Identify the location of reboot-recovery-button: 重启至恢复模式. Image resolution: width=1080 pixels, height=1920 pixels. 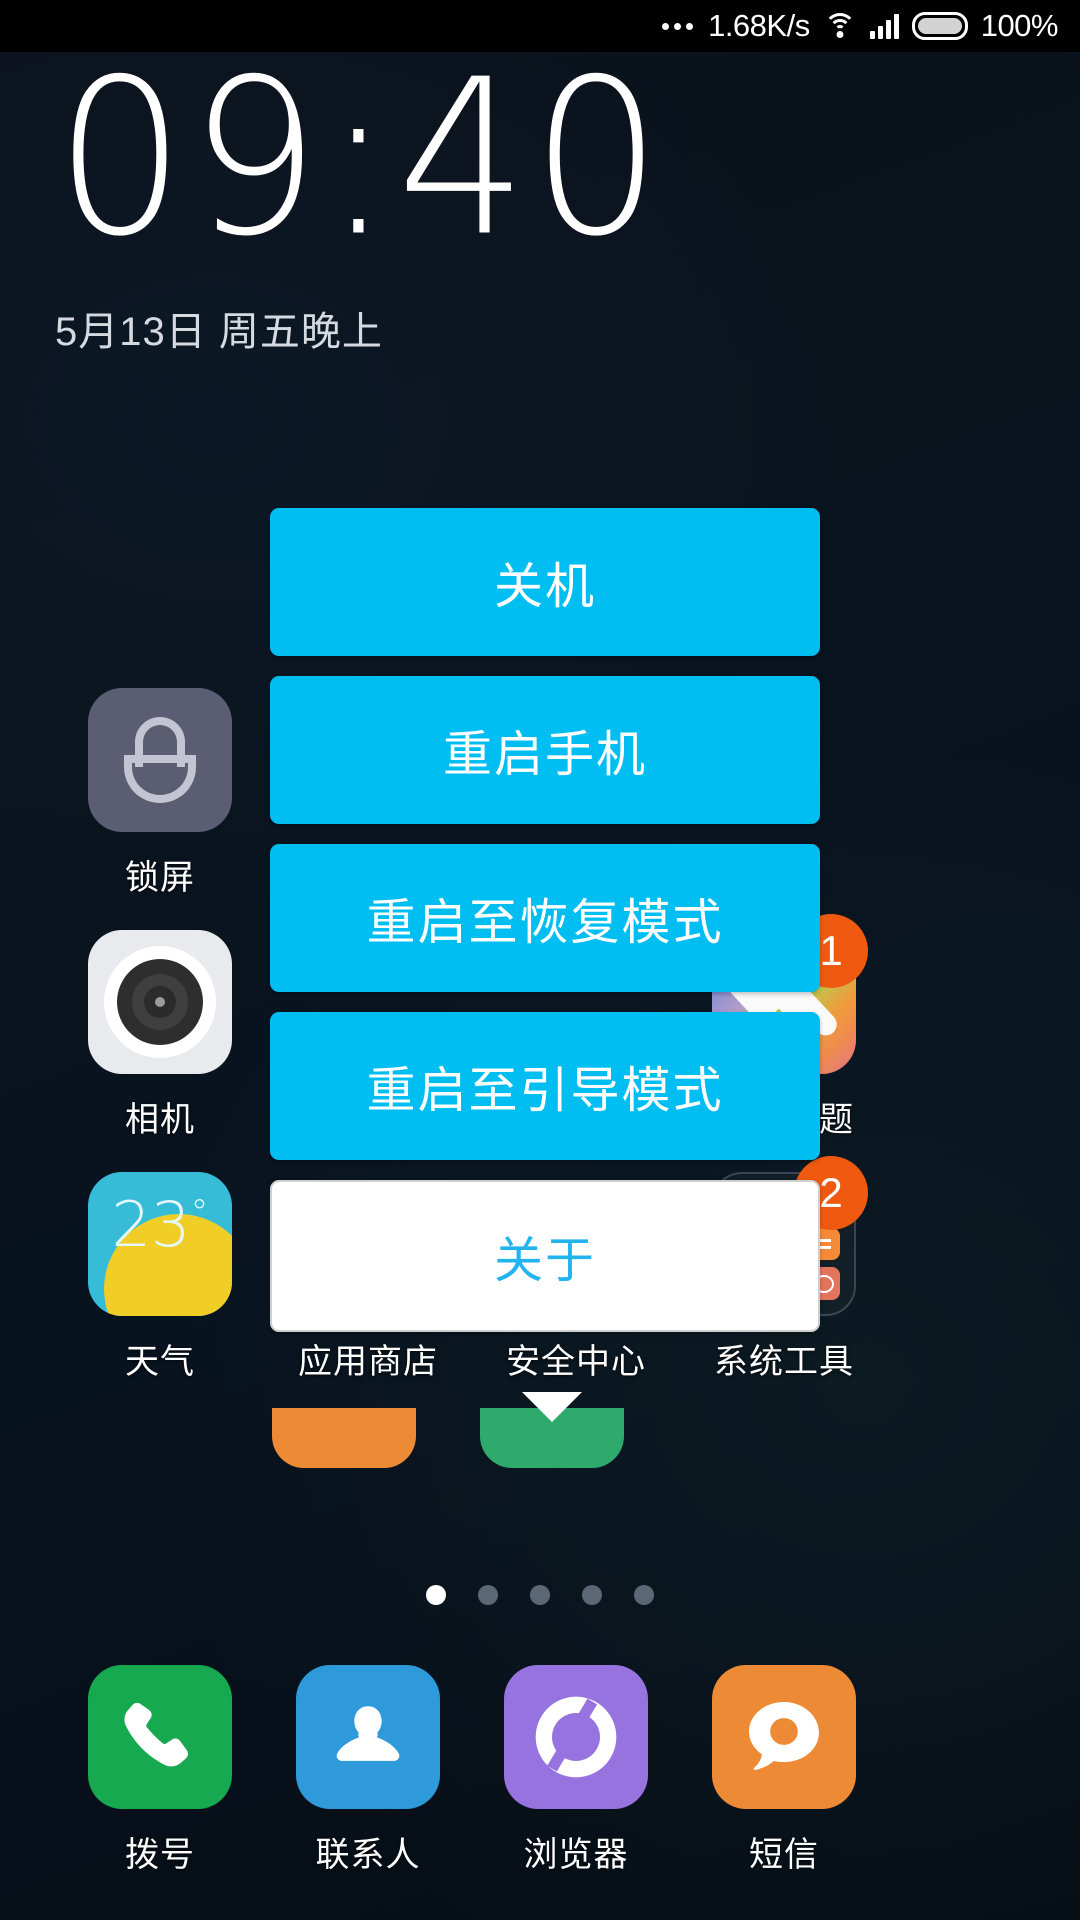
(545, 918).